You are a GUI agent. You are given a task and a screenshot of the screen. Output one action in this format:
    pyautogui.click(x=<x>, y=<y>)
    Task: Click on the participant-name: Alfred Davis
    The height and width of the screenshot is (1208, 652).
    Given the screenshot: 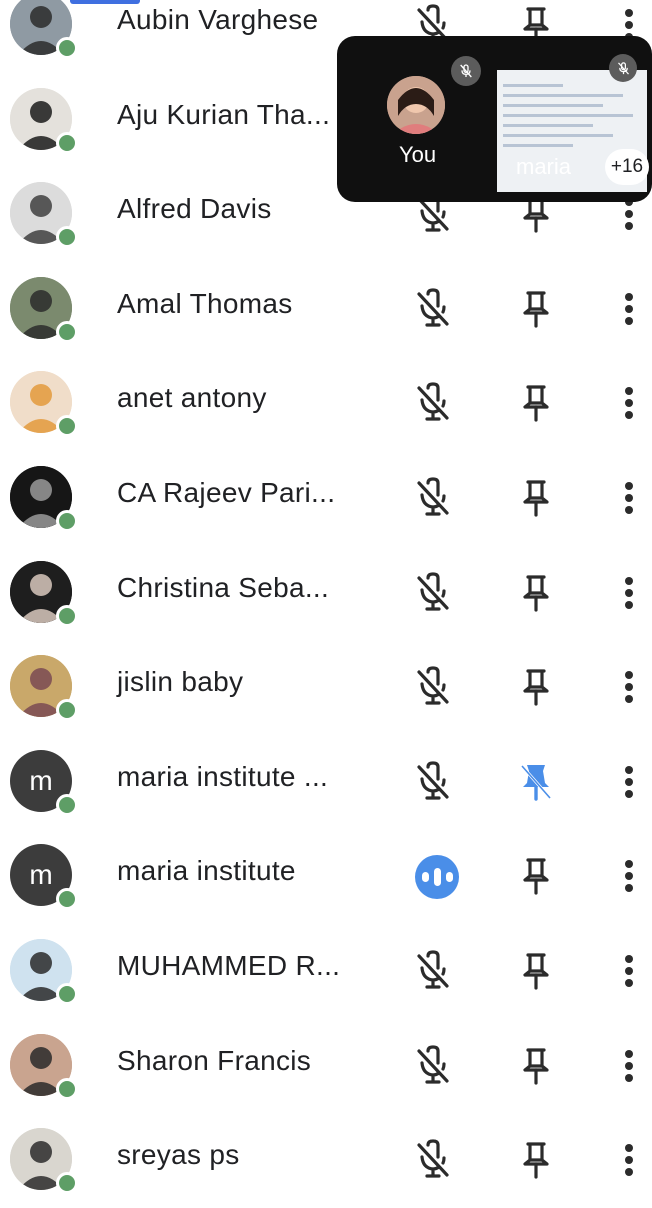 What is the action you would take?
    pyautogui.click(x=194, y=209)
    